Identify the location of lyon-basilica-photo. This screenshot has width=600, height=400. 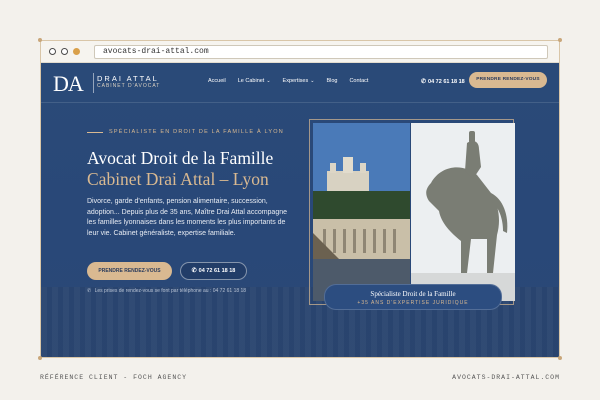
(361, 212).